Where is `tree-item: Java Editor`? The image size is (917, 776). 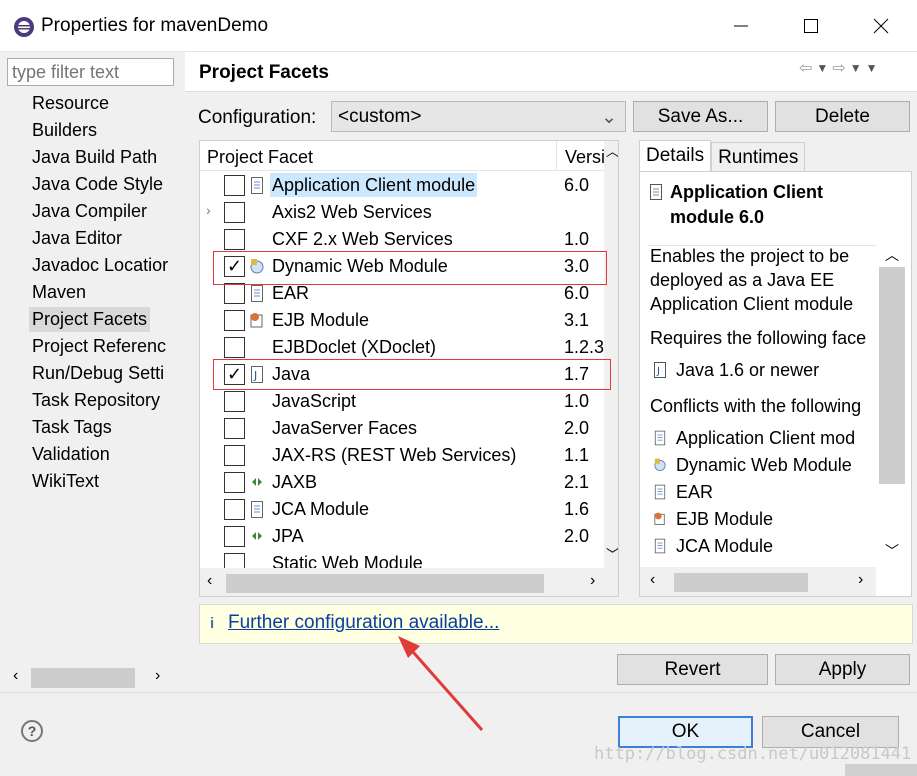 tree-item: Java Editor is located at coordinates (77, 238).